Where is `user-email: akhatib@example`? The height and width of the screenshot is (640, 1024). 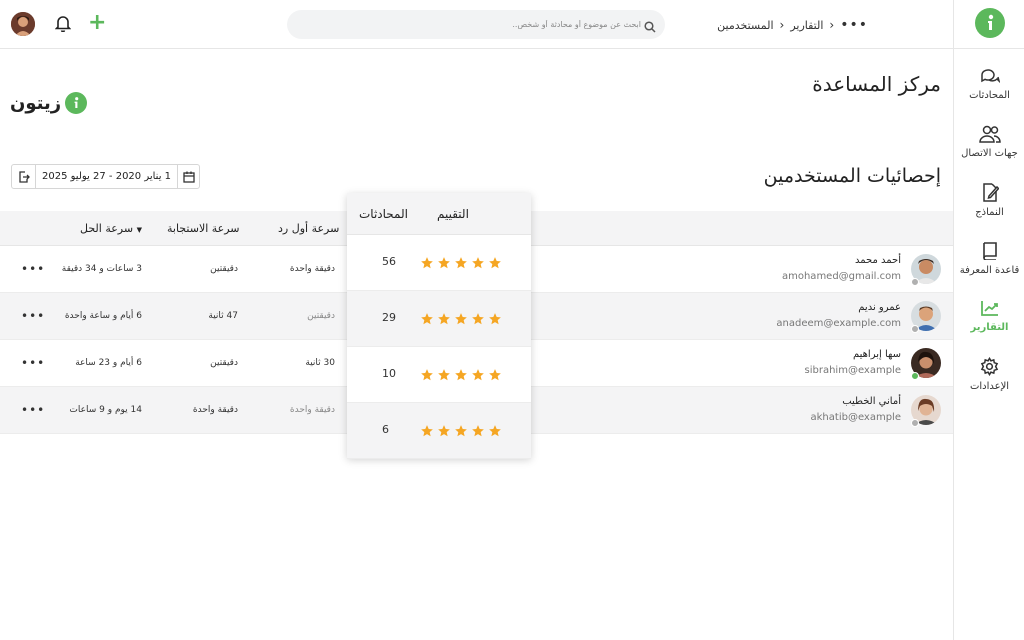
user-email: akhatib@example is located at coordinates (855, 417).